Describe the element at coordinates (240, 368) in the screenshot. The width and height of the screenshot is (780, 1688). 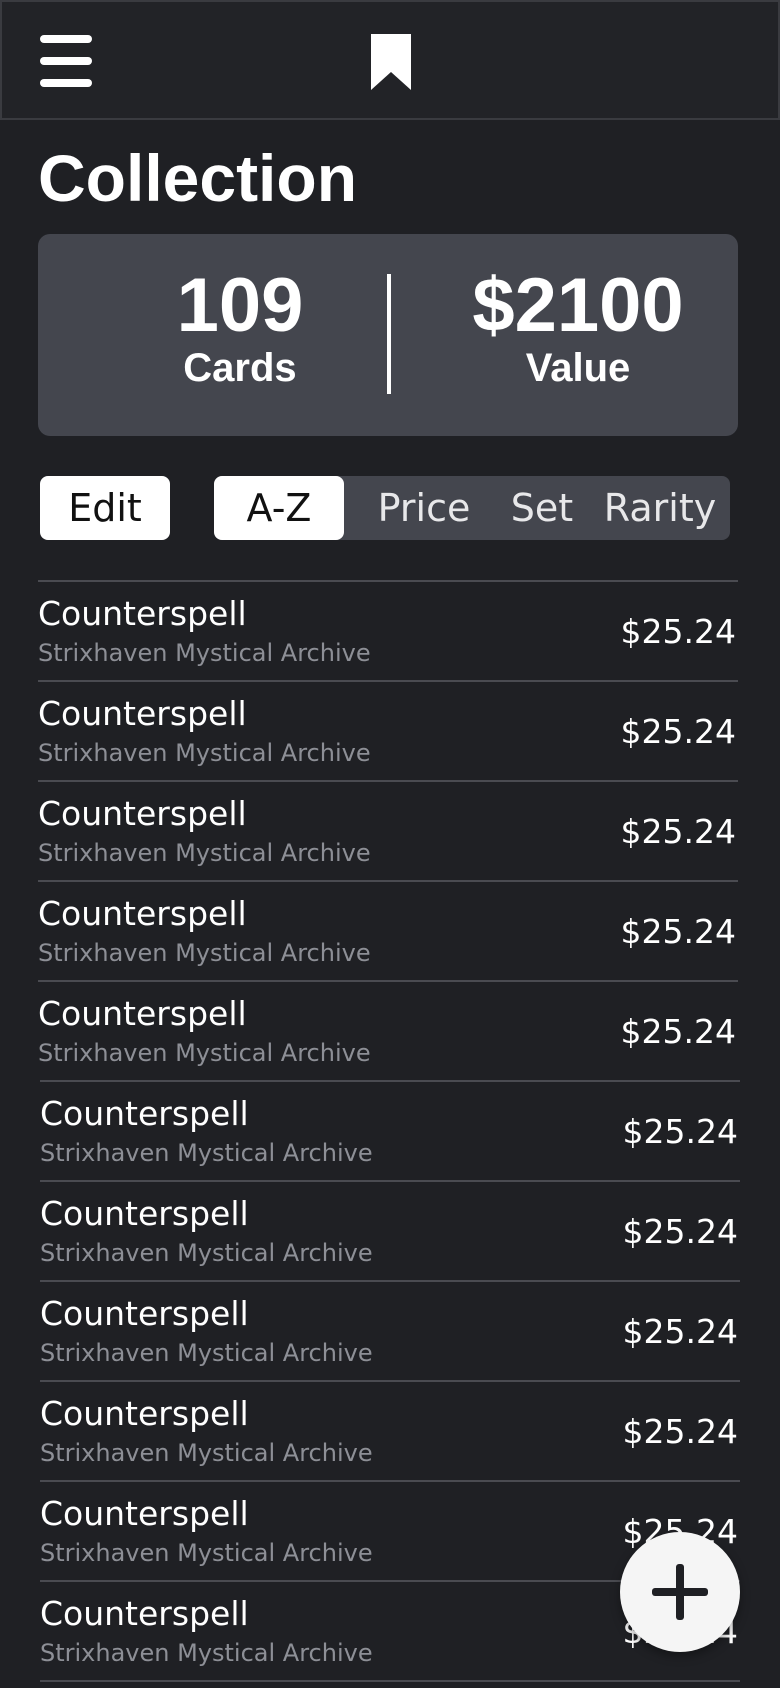
I see `cards-label: Cards` at that location.